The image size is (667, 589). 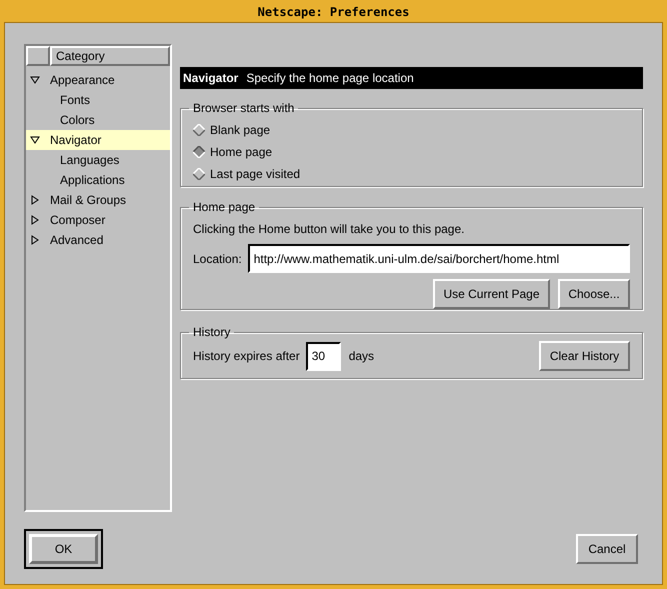 I want to click on group-title: History, so click(x=212, y=332).